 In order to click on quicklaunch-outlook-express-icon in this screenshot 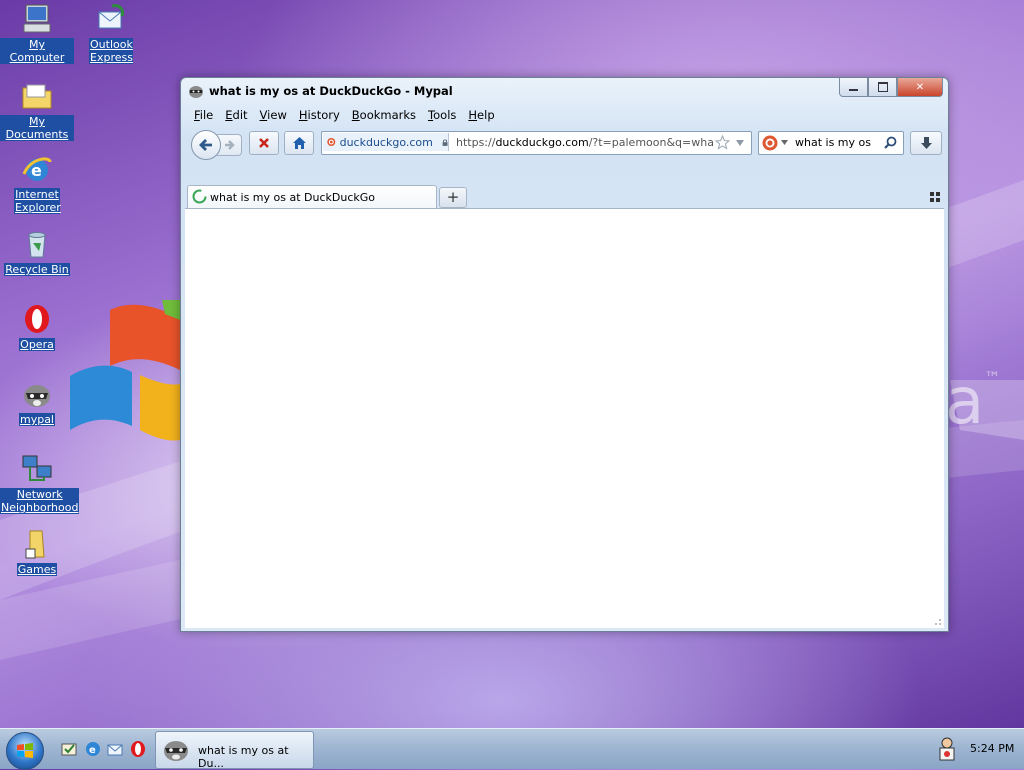, I will do `click(115, 749)`.